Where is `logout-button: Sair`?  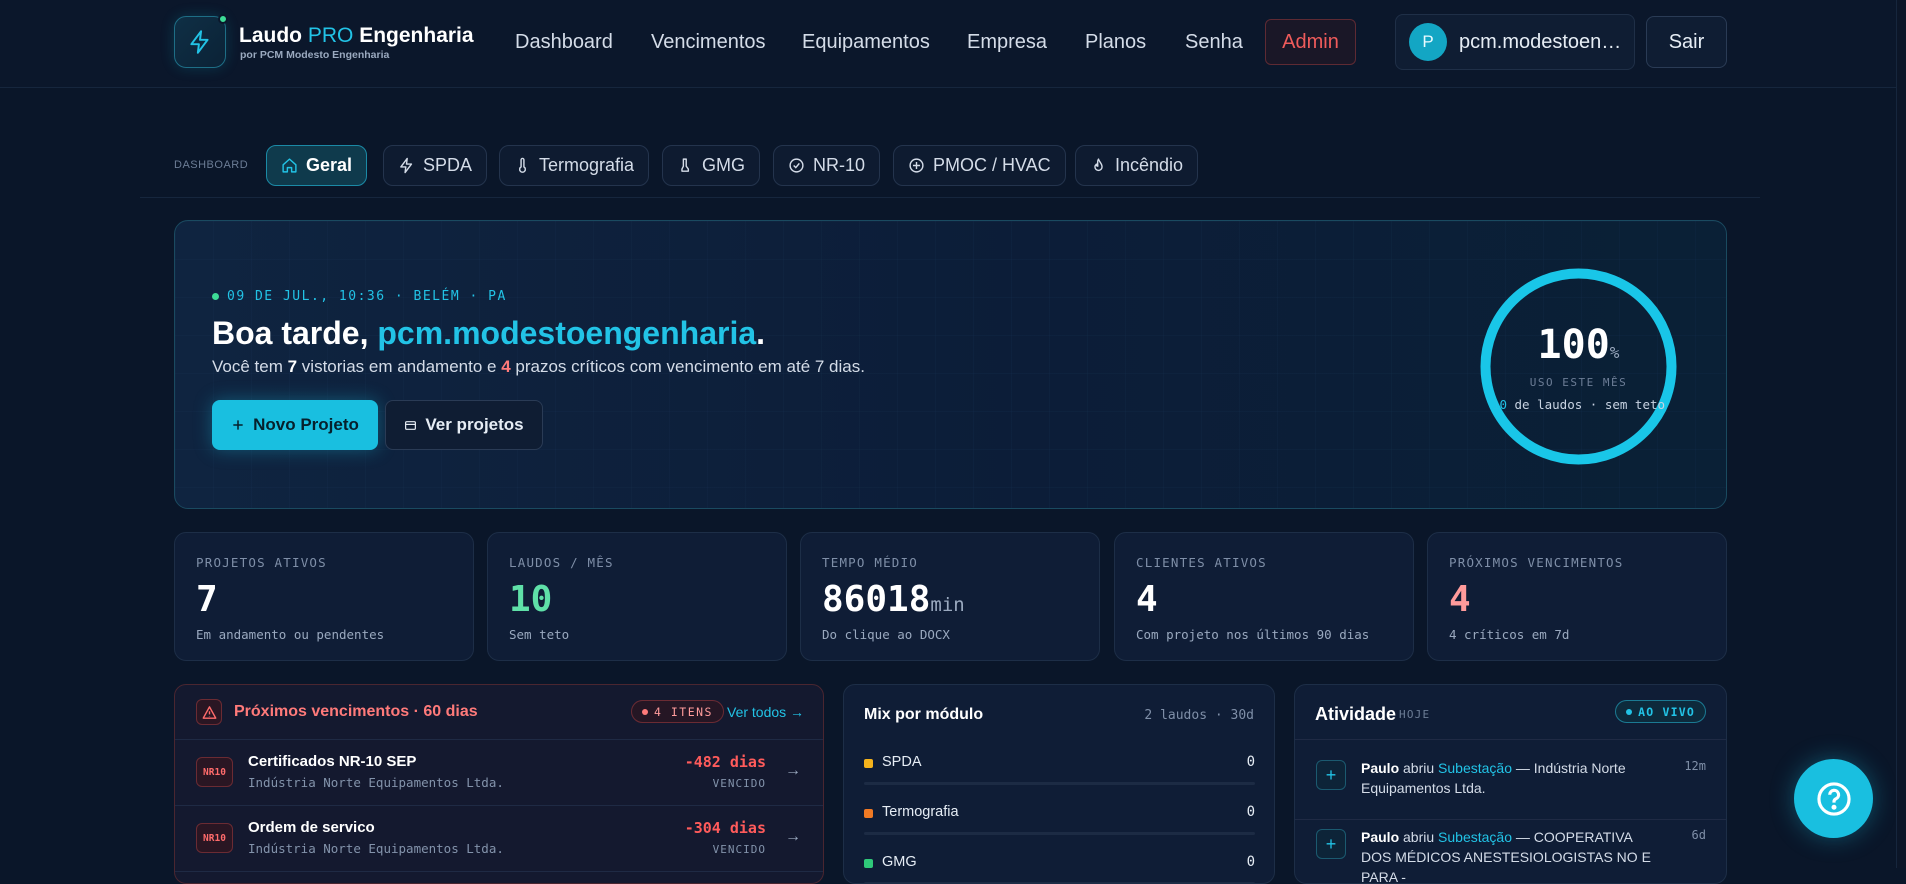 logout-button: Sair is located at coordinates (1686, 42).